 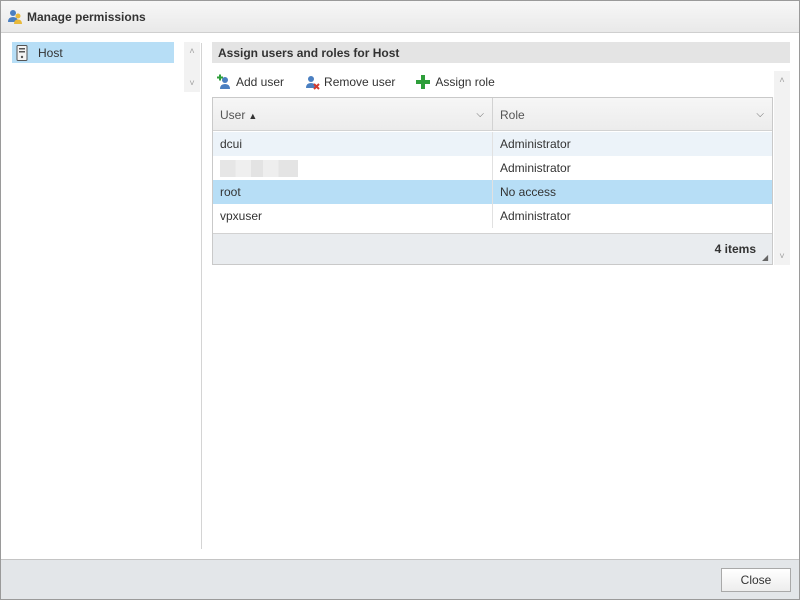 What do you see at coordinates (22, 52) in the screenshot?
I see `host-icon` at bounding box center [22, 52].